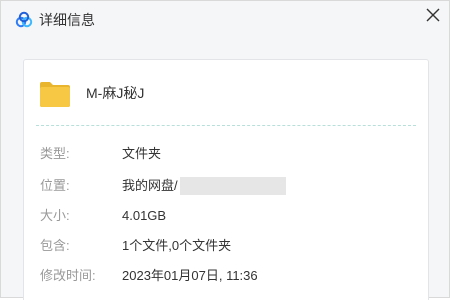 The width and height of the screenshot is (450, 300). Describe the element at coordinates (142, 153) in the screenshot. I see `type-value: 文件夹` at that location.